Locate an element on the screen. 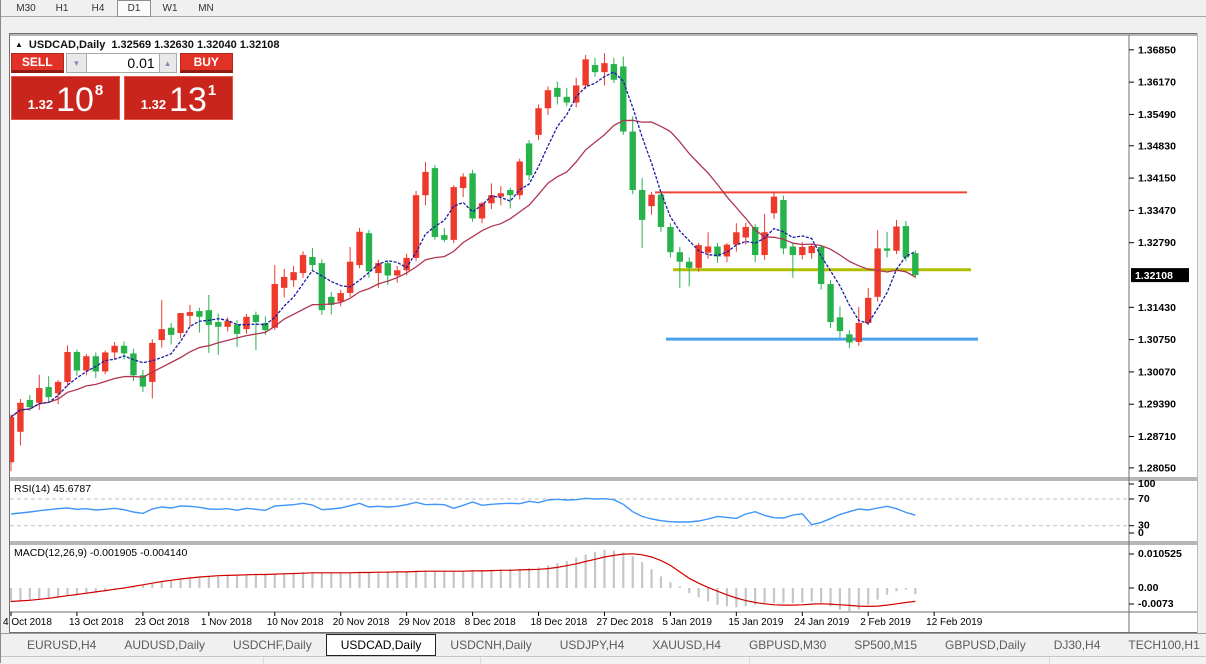 The width and height of the screenshot is (1206, 664). chart-tab-xauusd-h4: XAUUSD,H4 is located at coordinates (686, 645).